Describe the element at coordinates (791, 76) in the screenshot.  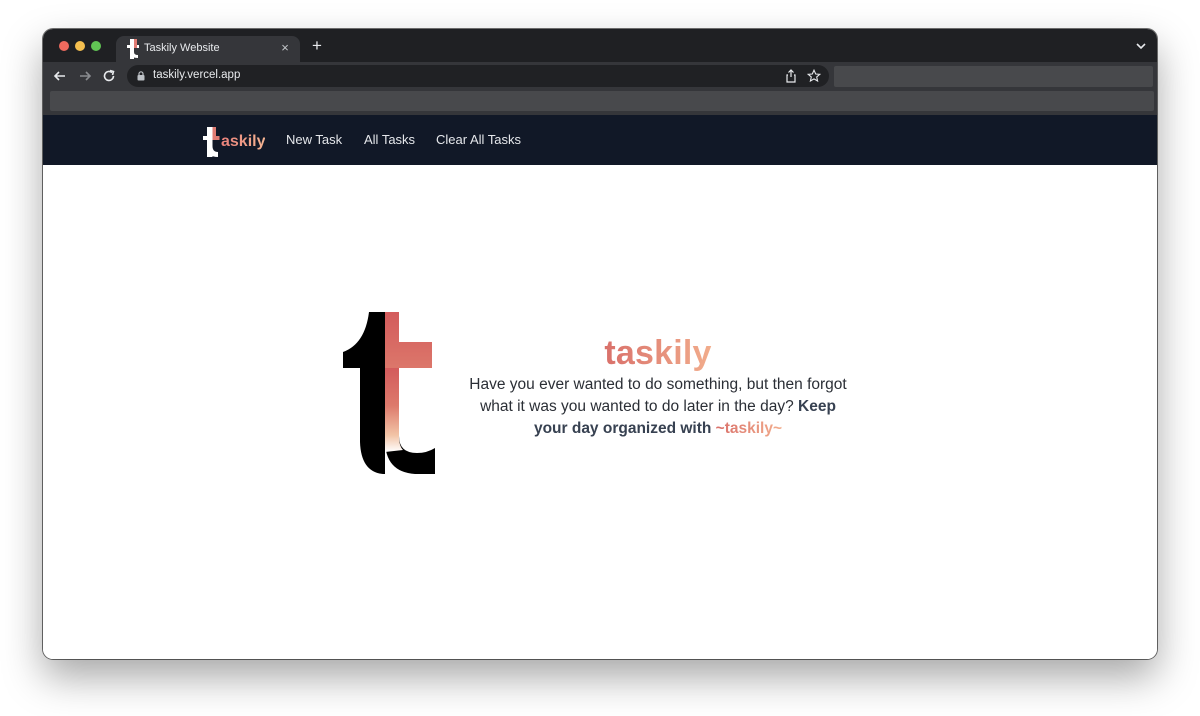
I see `share-icon` at that location.